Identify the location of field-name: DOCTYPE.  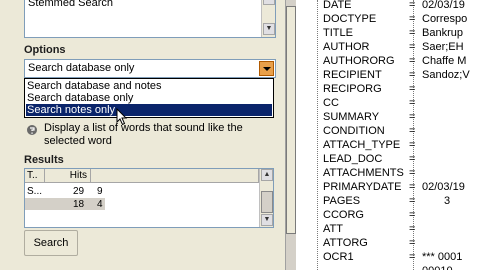
(350, 19).